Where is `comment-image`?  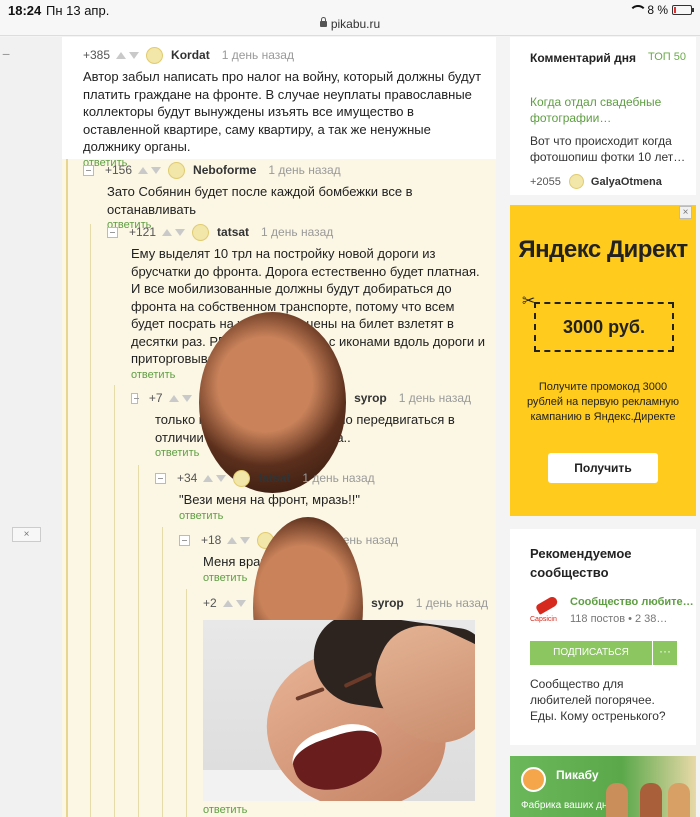
comment-image is located at coordinates (339, 710).